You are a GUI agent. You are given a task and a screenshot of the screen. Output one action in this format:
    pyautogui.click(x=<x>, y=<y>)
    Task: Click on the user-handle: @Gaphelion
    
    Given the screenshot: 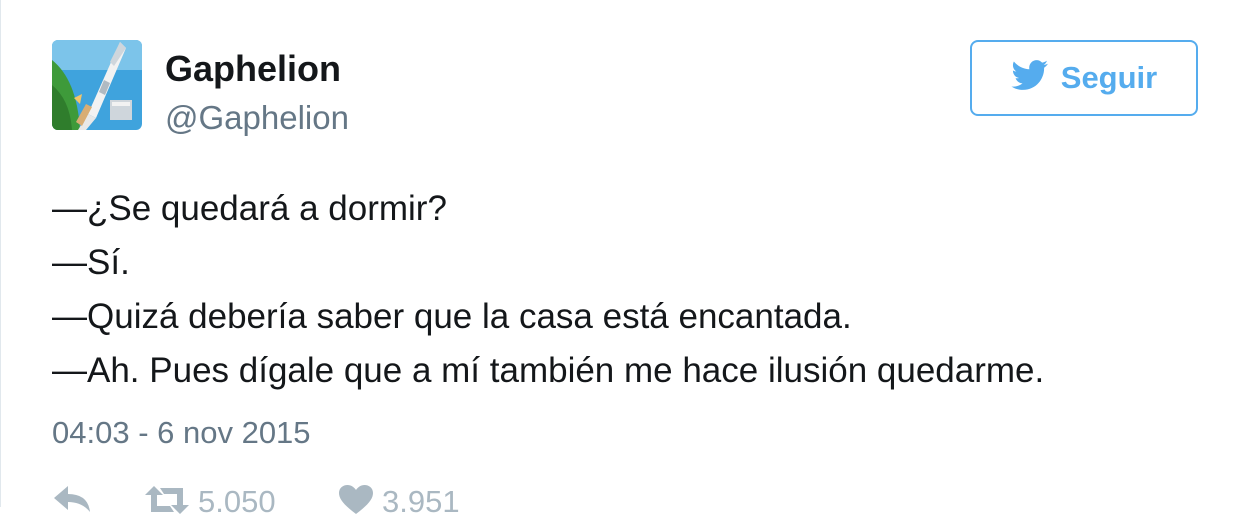 What is the action you would take?
    pyautogui.click(x=257, y=118)
    